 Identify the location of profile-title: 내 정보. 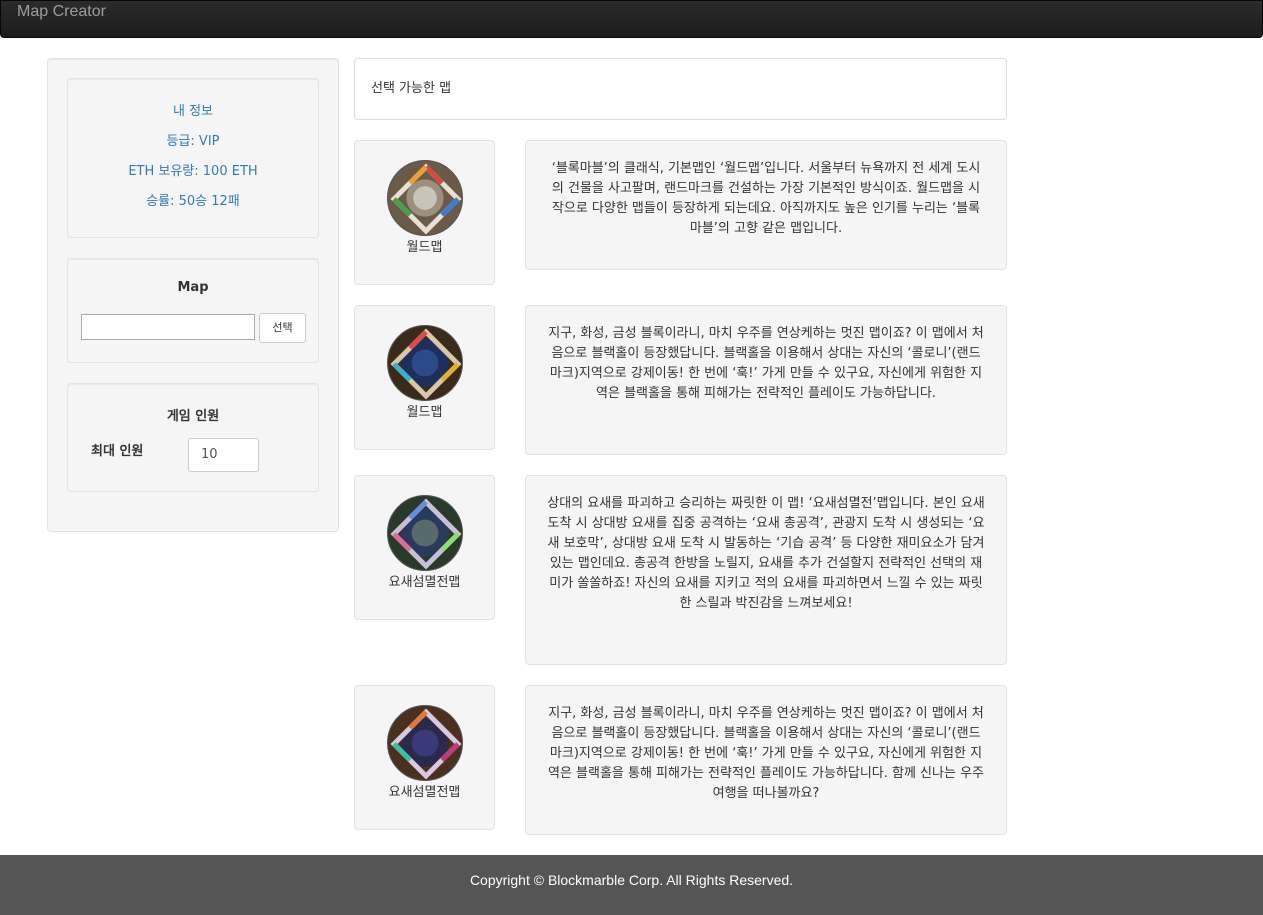
(192, 111).